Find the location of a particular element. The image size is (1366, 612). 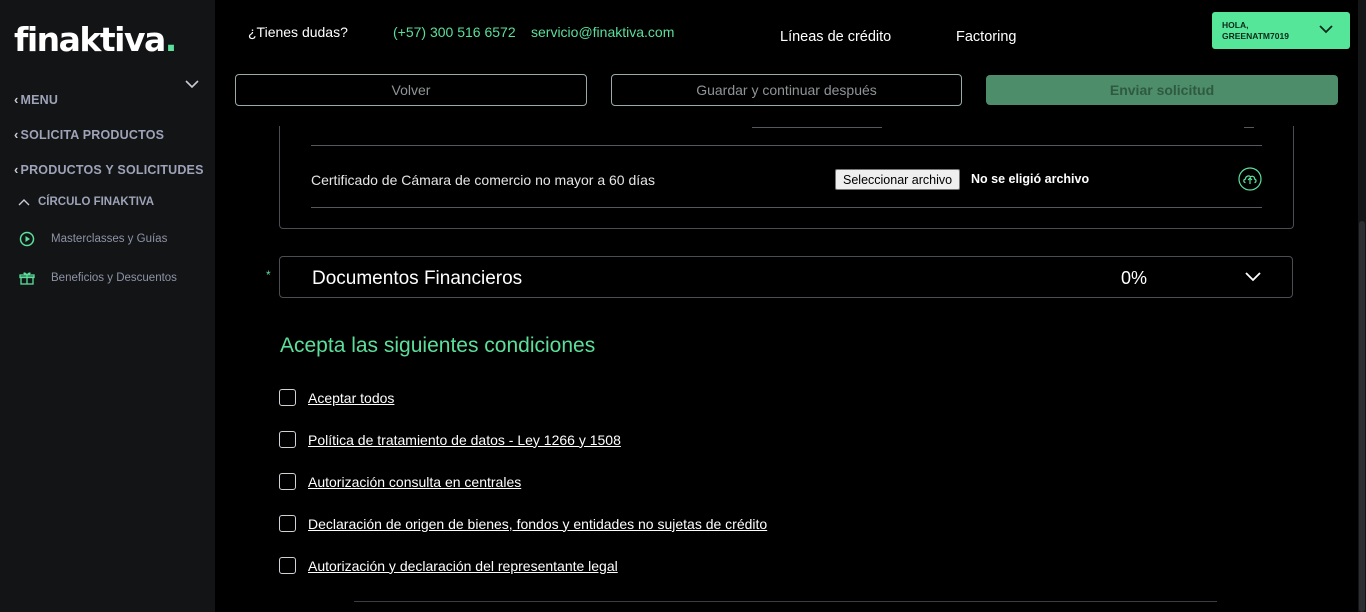

sidebar-item-beneficios: Beneficios y Descuentos is located at coordinates (98, 278).